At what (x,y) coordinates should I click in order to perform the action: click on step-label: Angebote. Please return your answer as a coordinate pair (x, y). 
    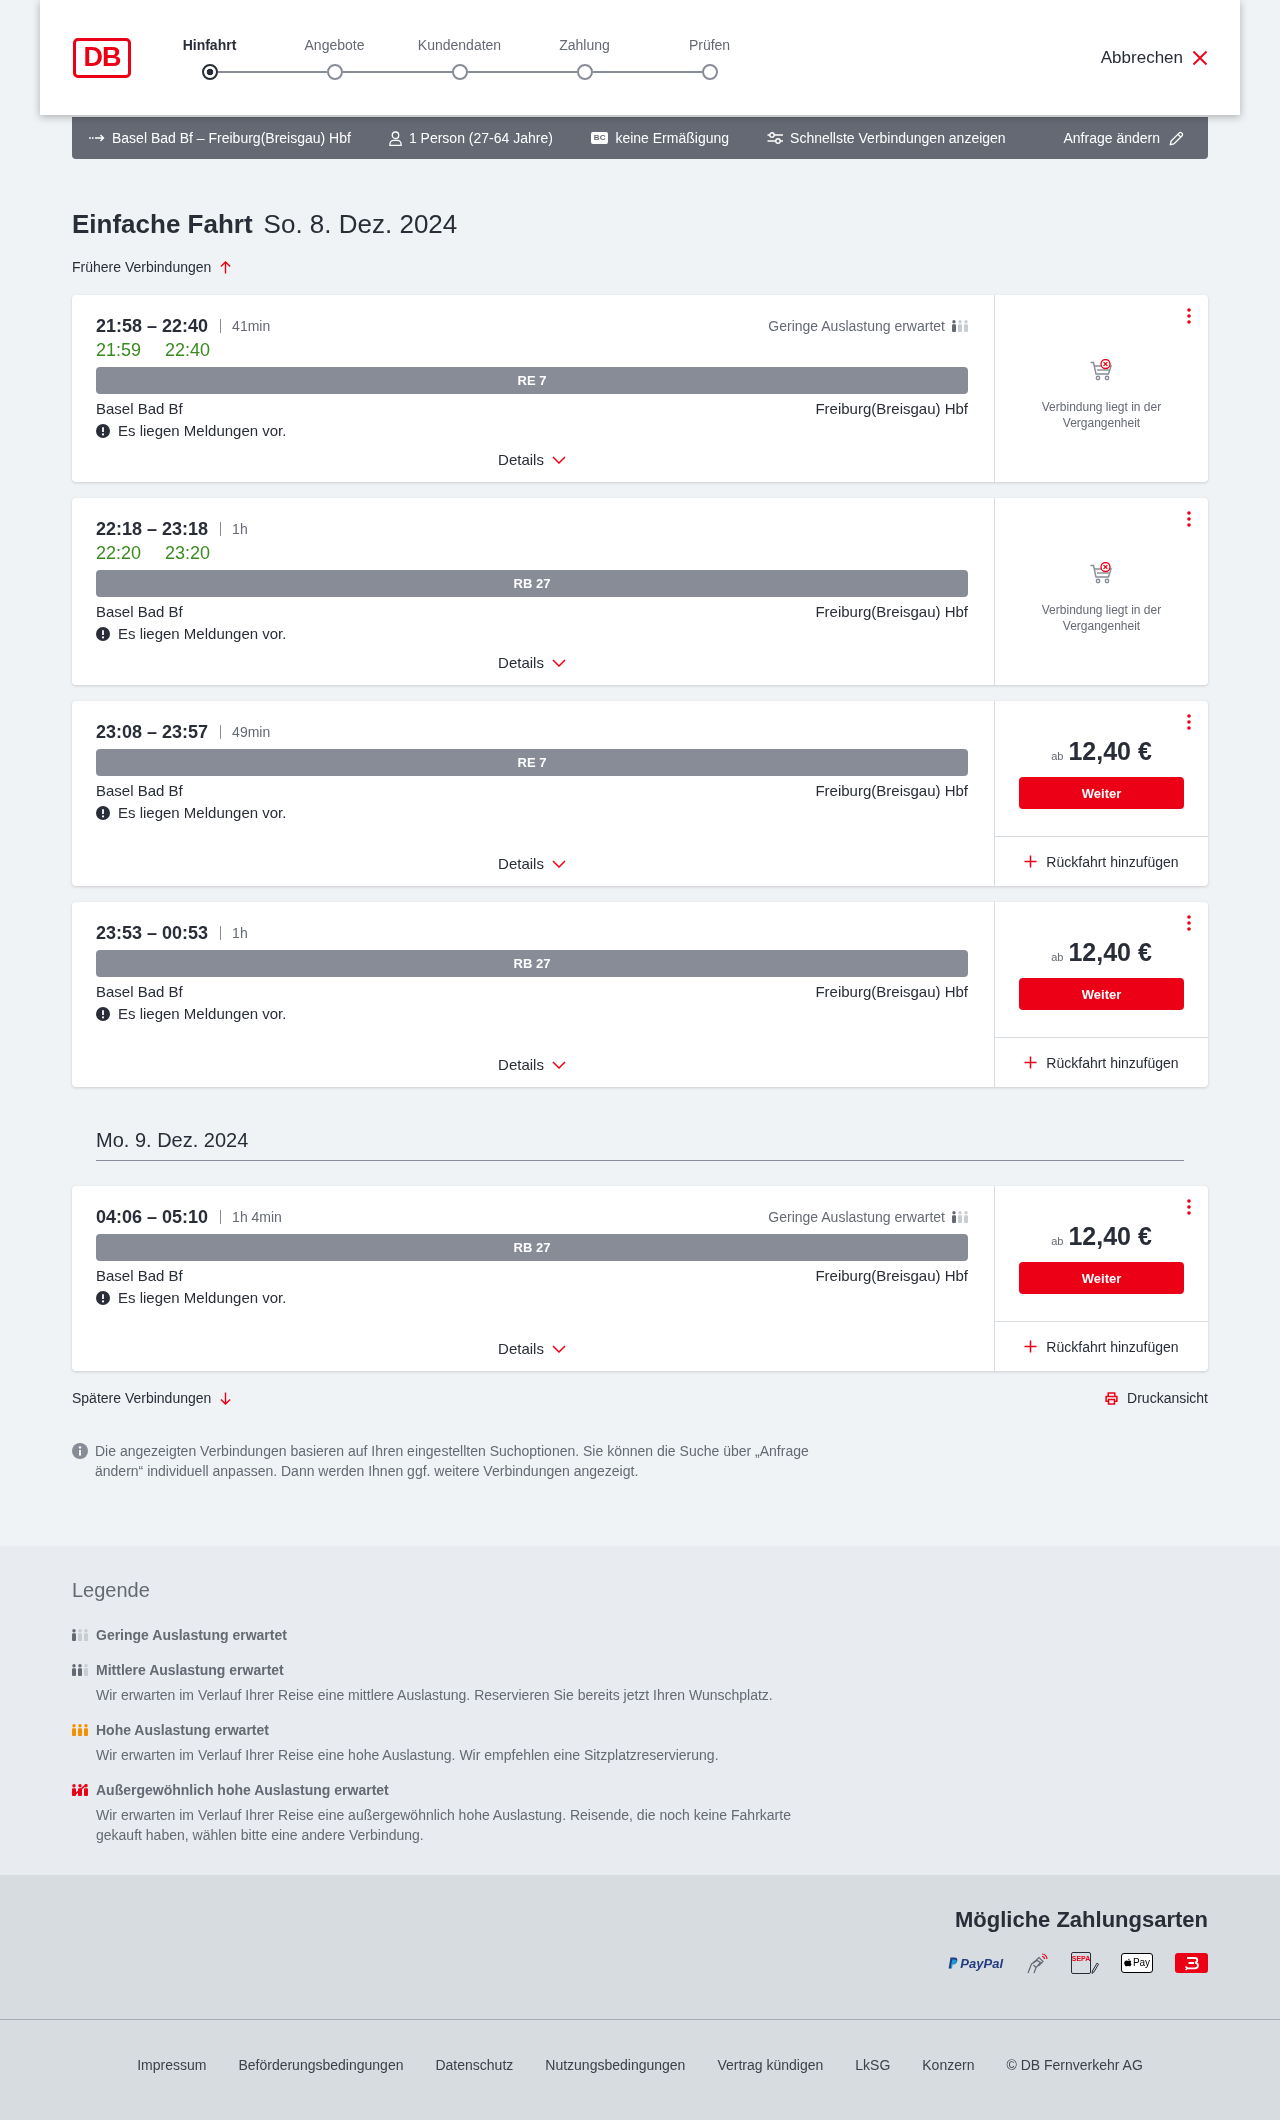
    Looking at the image, I should click on (334, 44).